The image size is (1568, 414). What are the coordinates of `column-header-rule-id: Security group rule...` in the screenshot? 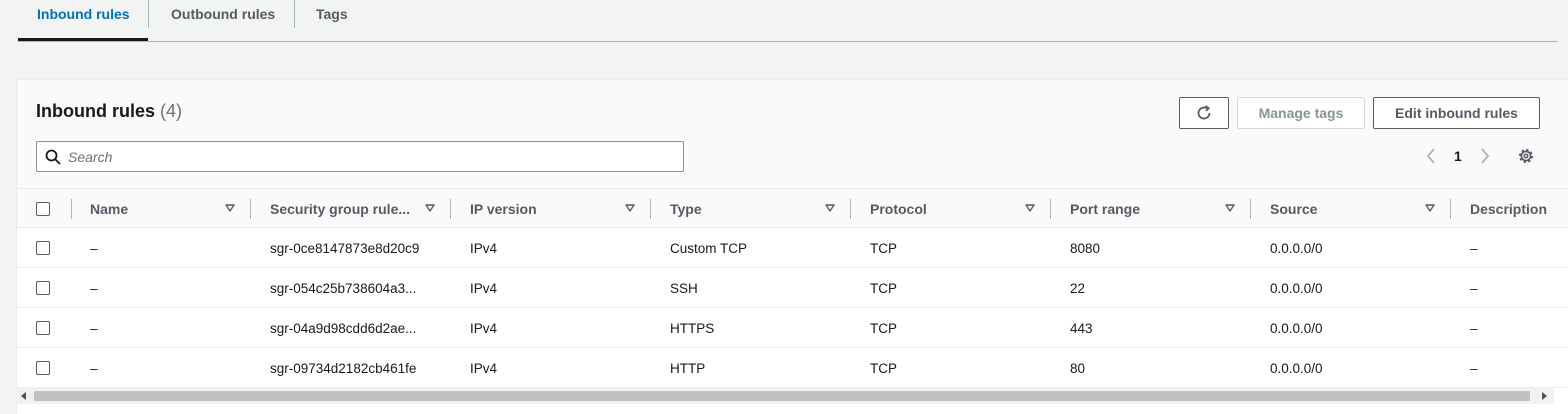 It's located at (340, 209).